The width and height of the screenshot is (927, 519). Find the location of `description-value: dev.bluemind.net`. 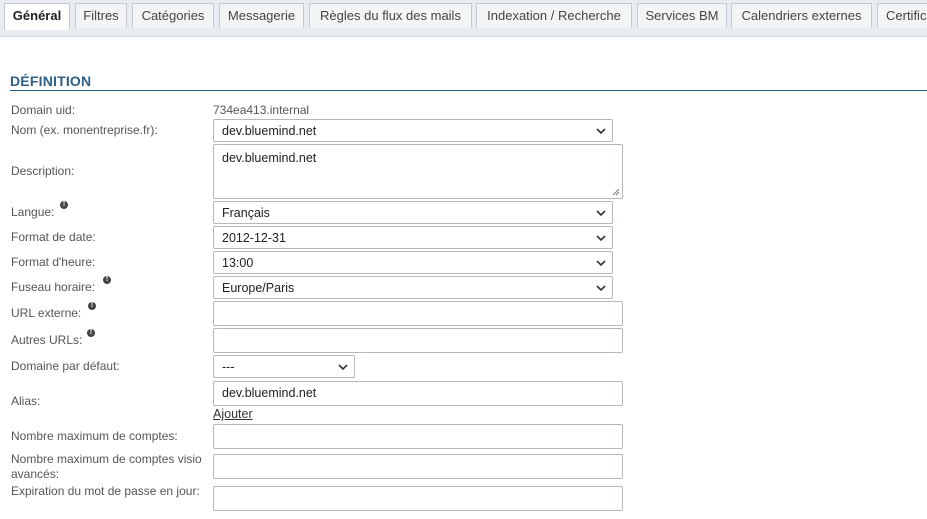

description-value: dev.bluemind.net is located at coordinates (269, 158).